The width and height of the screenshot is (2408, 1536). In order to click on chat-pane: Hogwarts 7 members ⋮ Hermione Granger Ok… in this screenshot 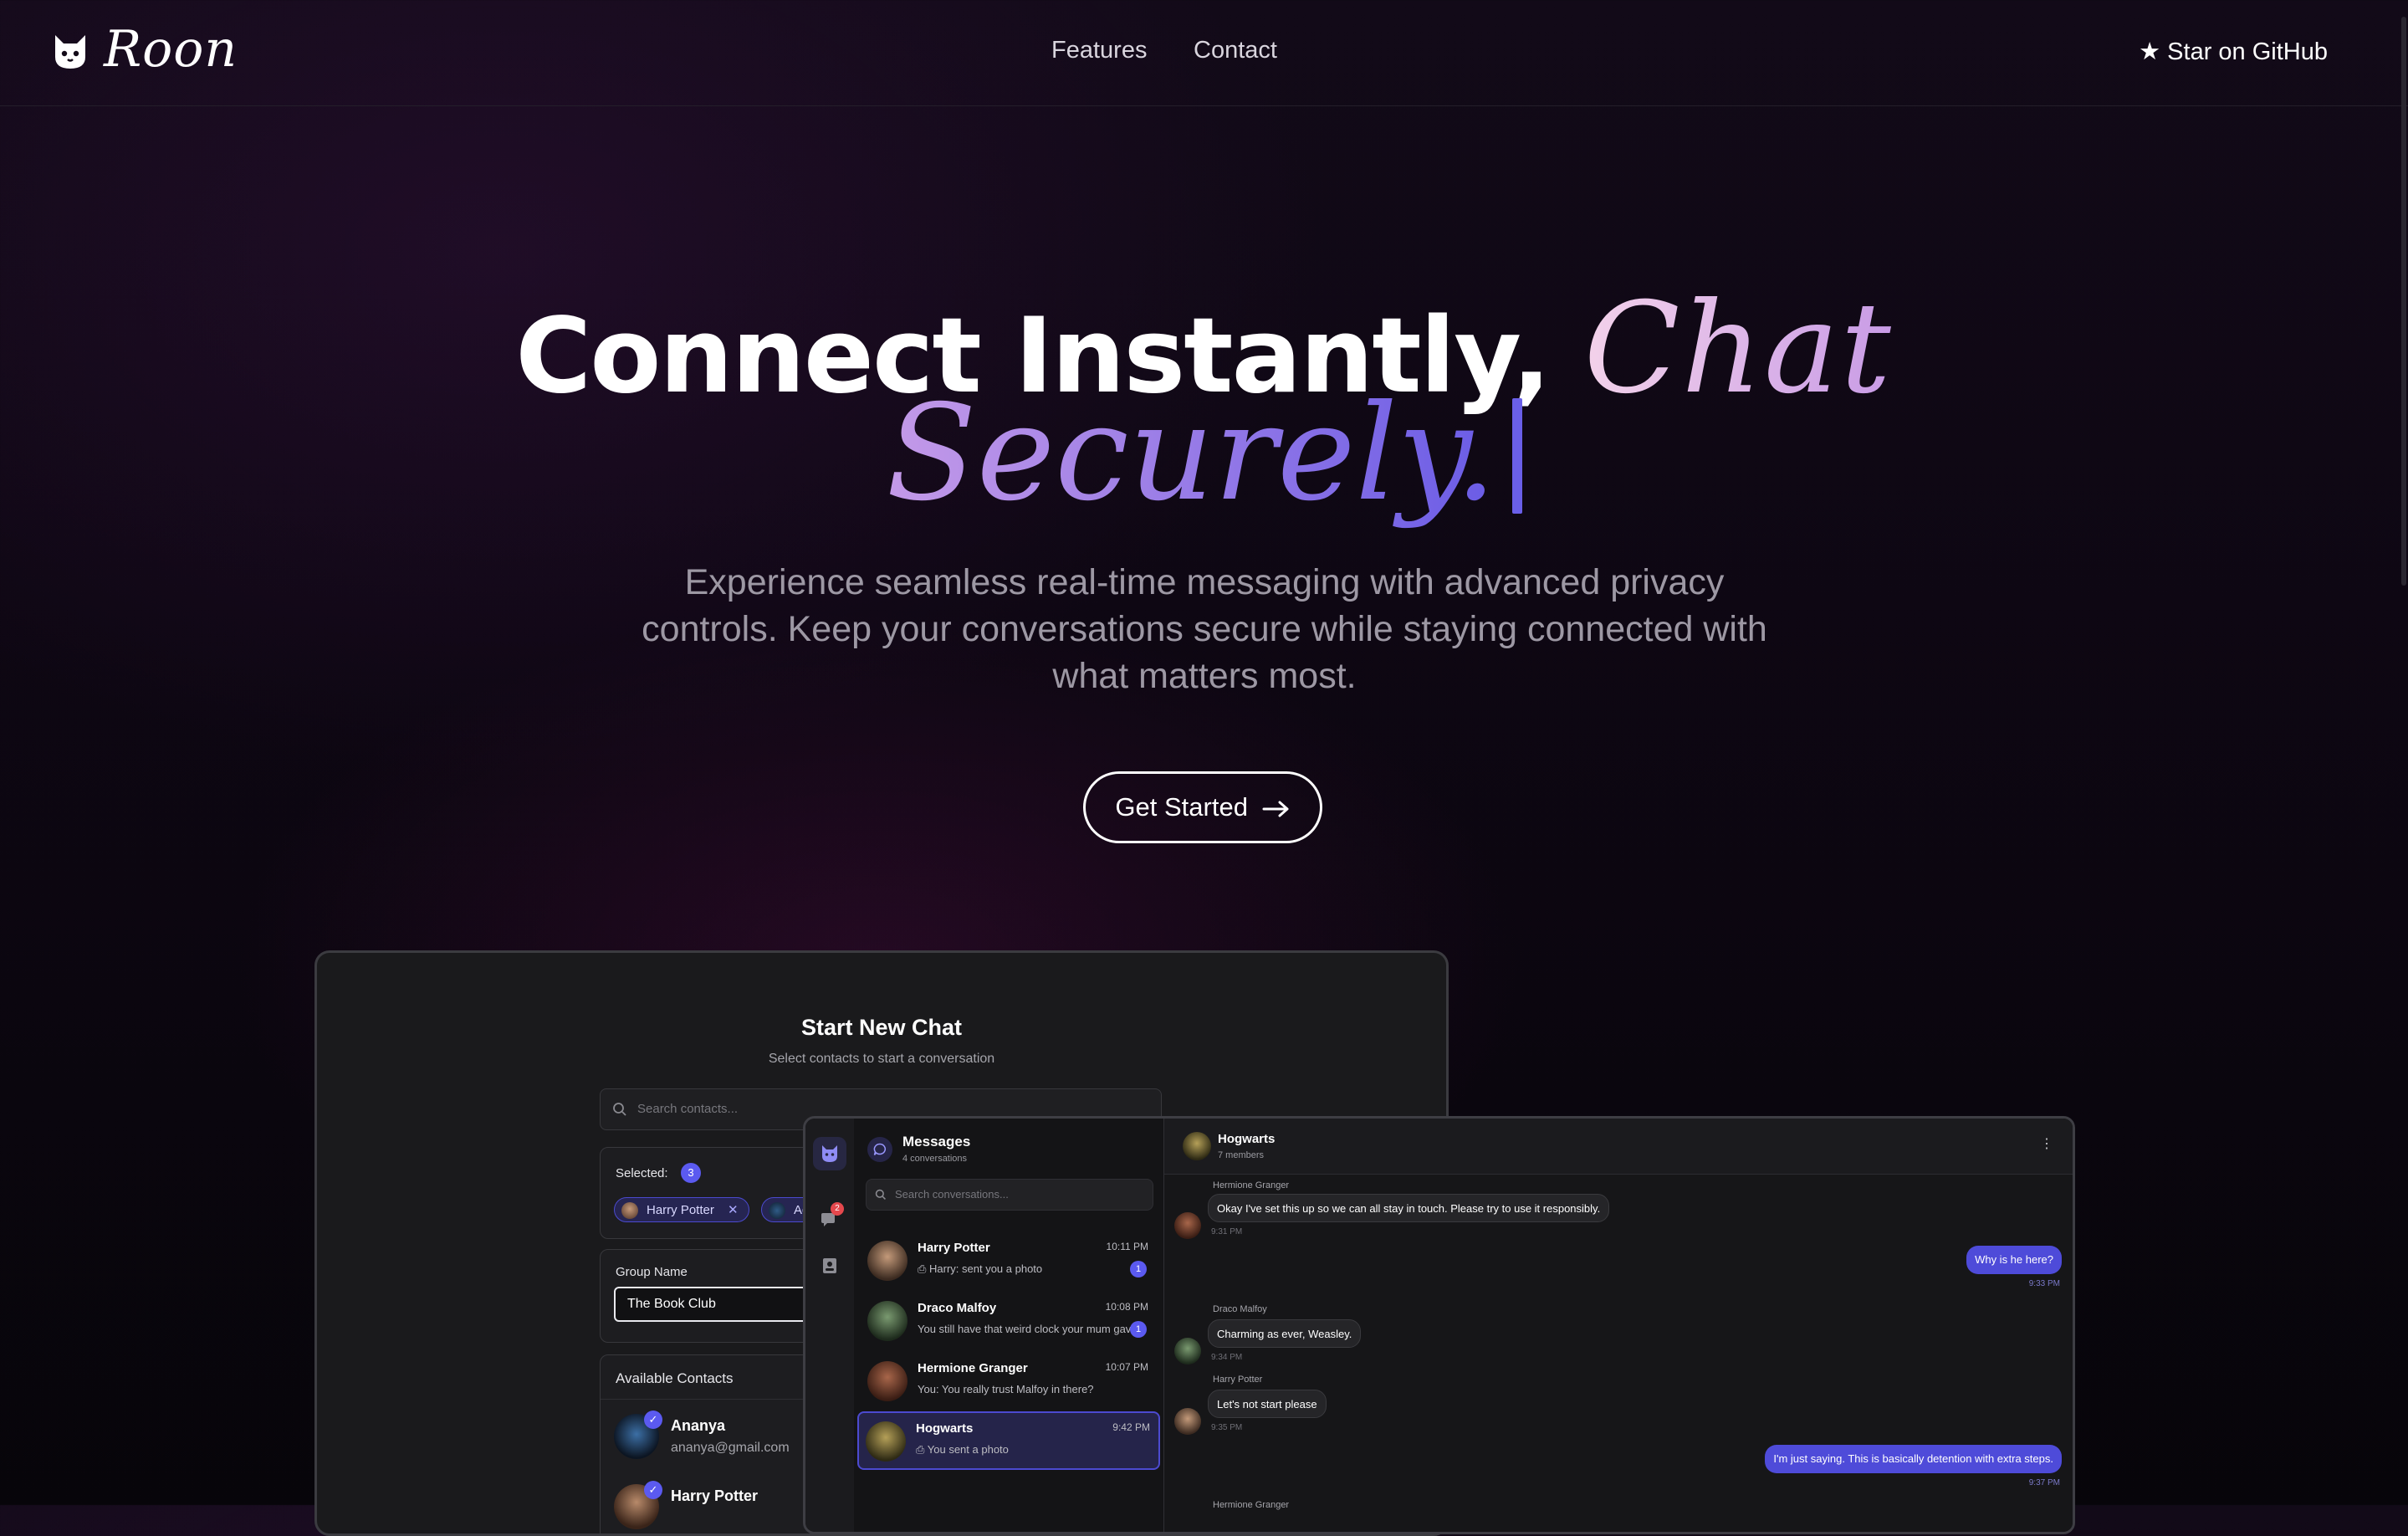, I will do `click(1618, 1325)`.